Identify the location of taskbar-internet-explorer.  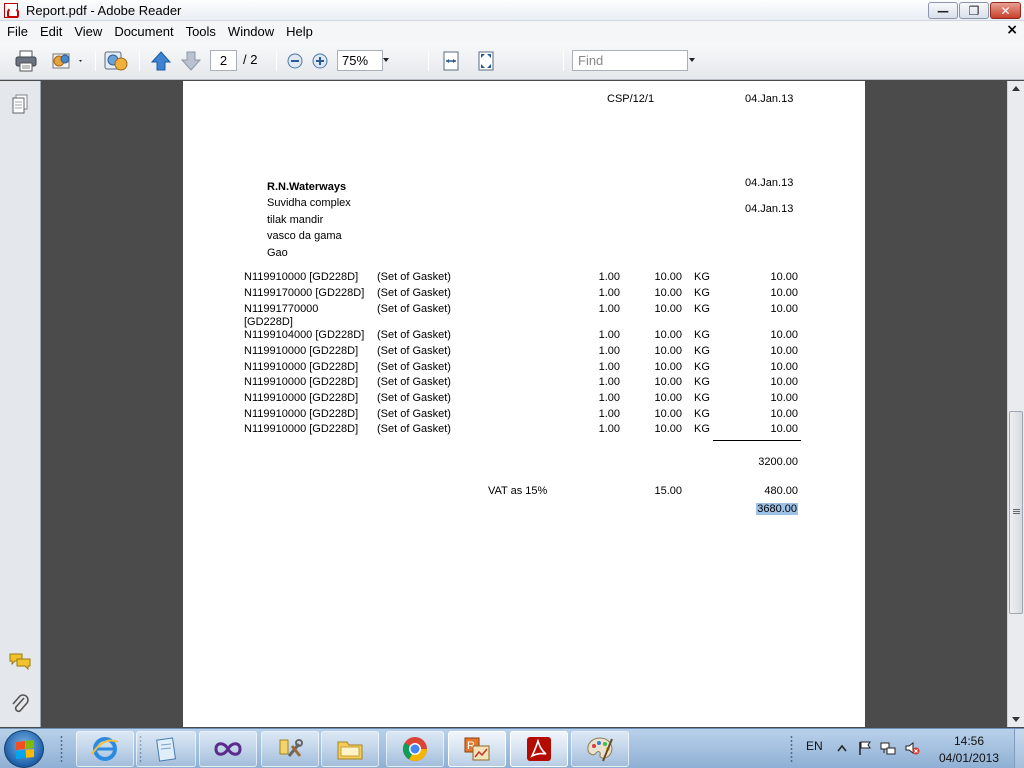
(105, 749).